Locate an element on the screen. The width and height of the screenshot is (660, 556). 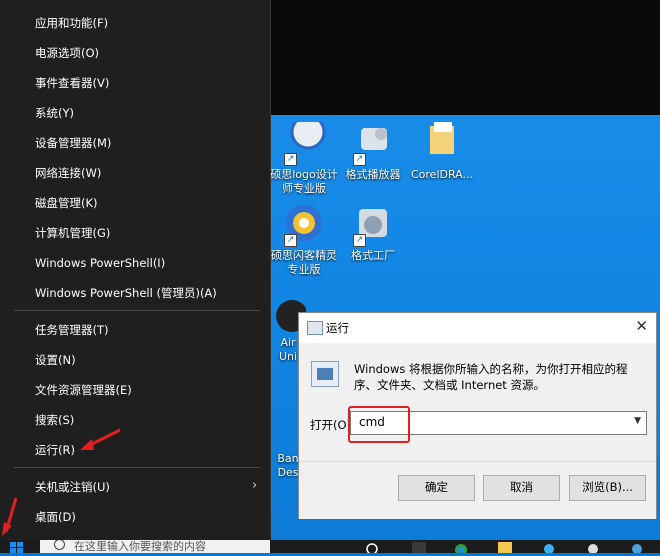
run-dialog-titlebar: 运行 ✕ is located at coordinates (477, 328).